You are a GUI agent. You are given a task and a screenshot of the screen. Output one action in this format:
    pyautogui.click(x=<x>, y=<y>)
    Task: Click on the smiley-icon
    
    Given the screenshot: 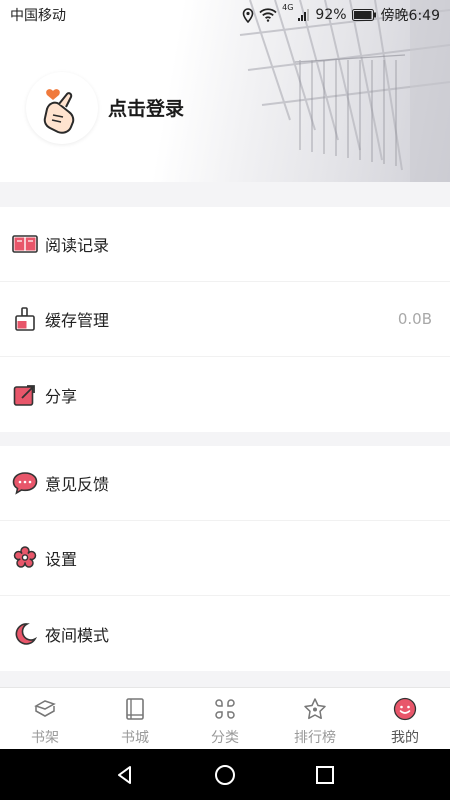 What is the action you would take?
    pyautogui.click(x=405, y=709)
    